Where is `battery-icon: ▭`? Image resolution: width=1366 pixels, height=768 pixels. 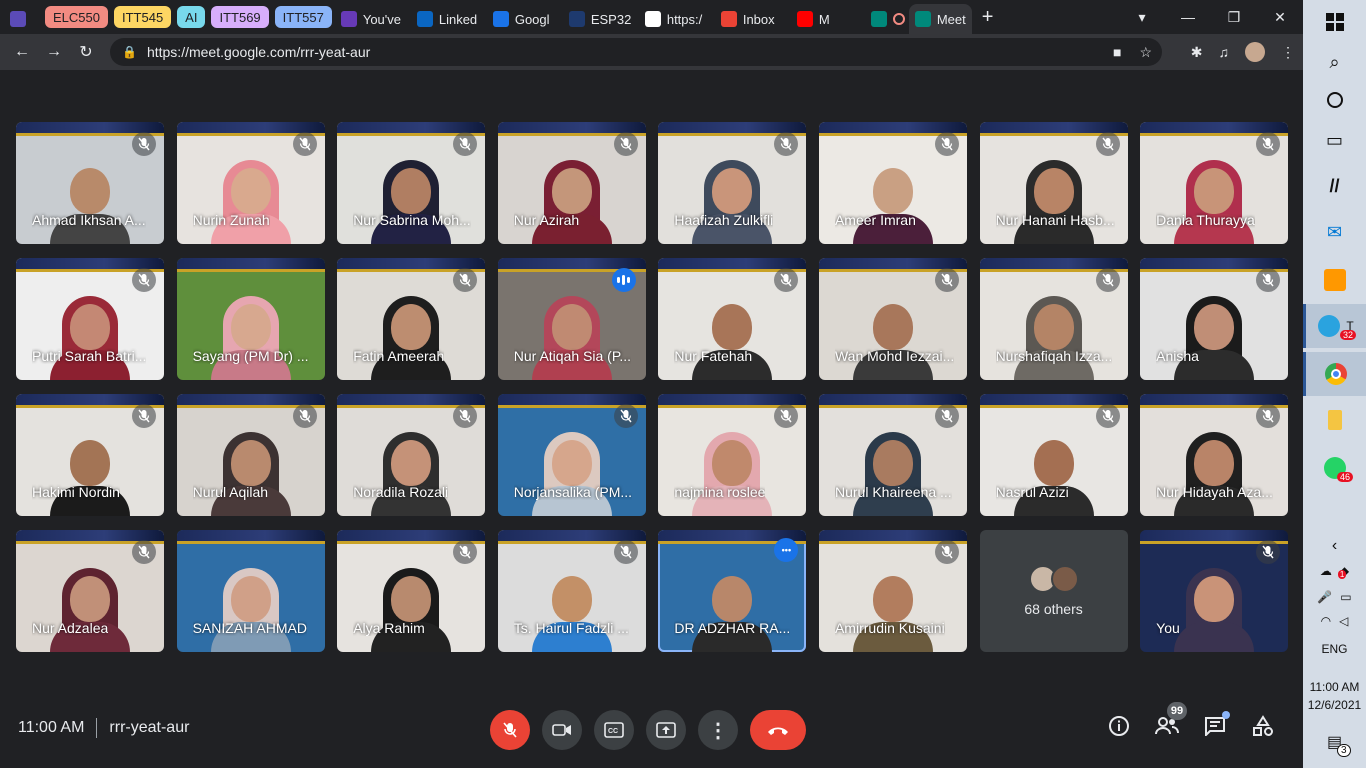 battery-icon: ▭ is located at coordinates (1345, 597).